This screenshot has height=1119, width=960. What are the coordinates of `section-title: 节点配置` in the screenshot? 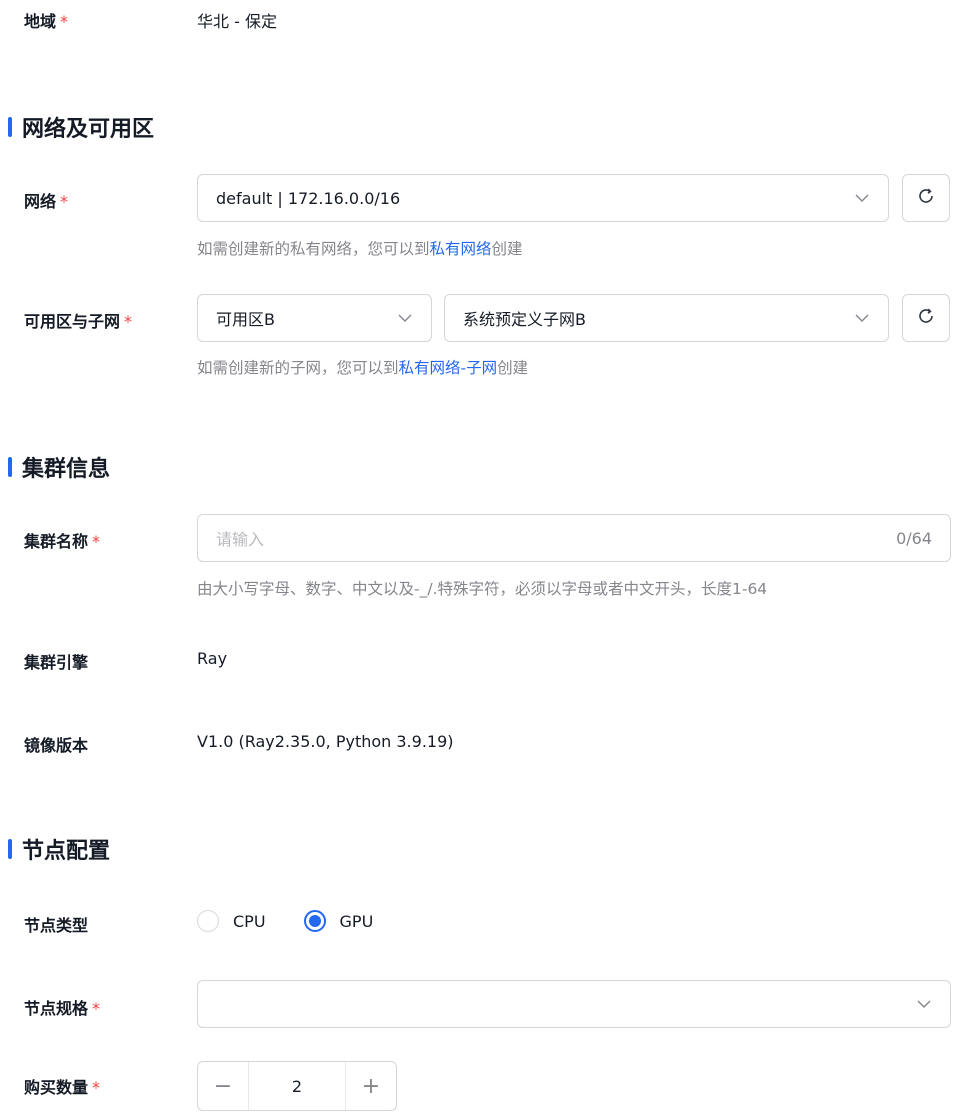 It's located at (66, 851).